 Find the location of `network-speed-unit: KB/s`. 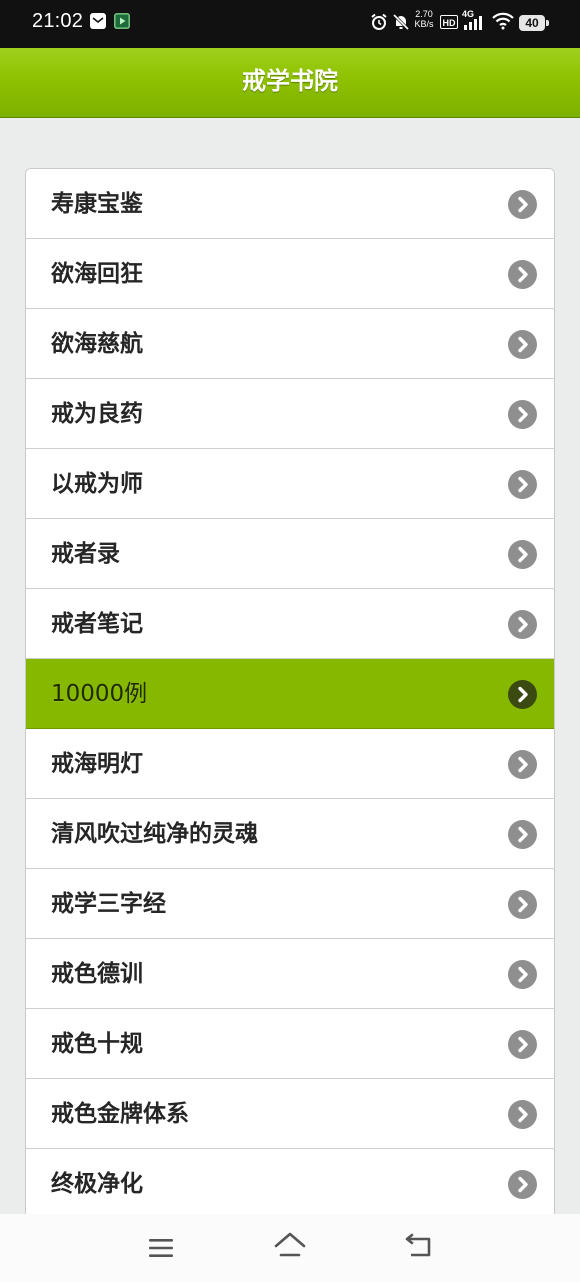

network-speed-unit: KB/s is located at coordinates (424, 24).